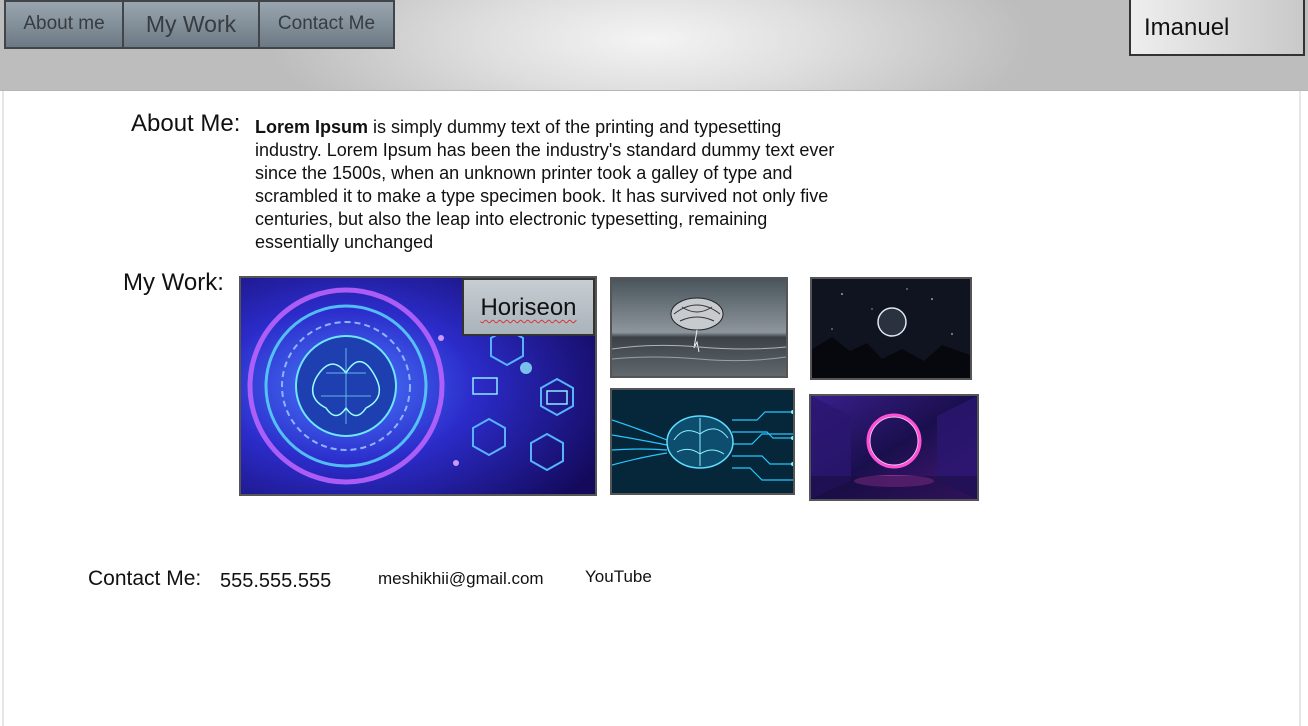 This screenshot has height=726, width=1308. Describe the element at coordinates (64, 24) in the screenshot. I see `nav-tab-about: About me` at that location.